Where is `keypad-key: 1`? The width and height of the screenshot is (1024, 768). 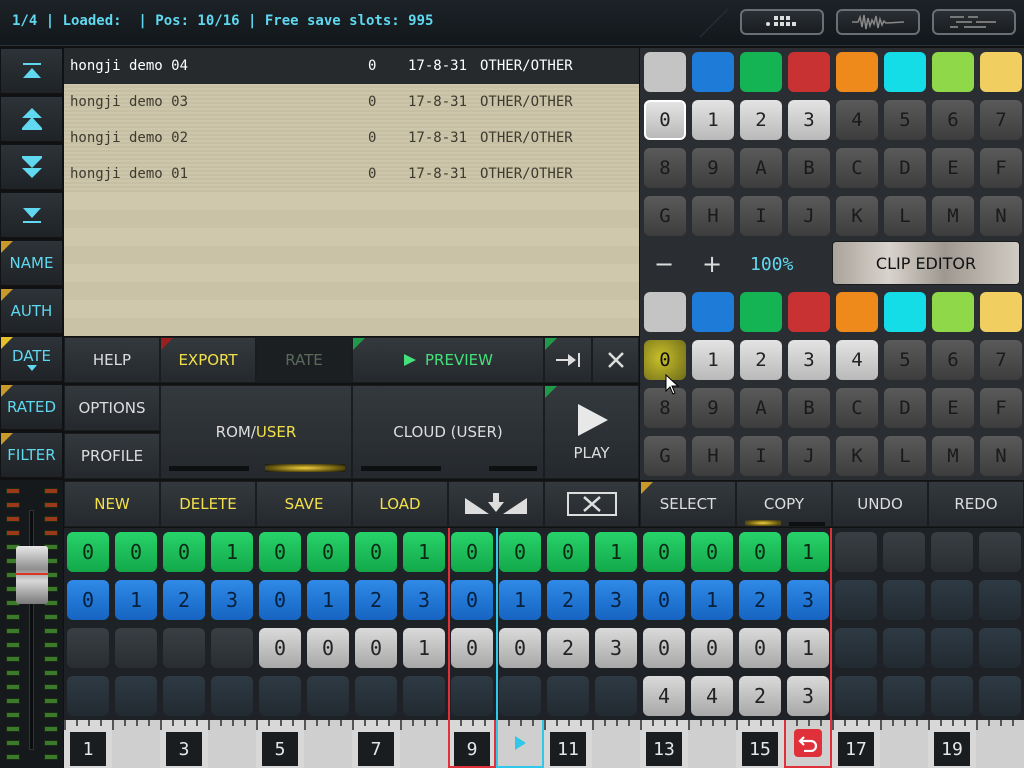
keypad-key: 1 is located at coordinates (713, 120).